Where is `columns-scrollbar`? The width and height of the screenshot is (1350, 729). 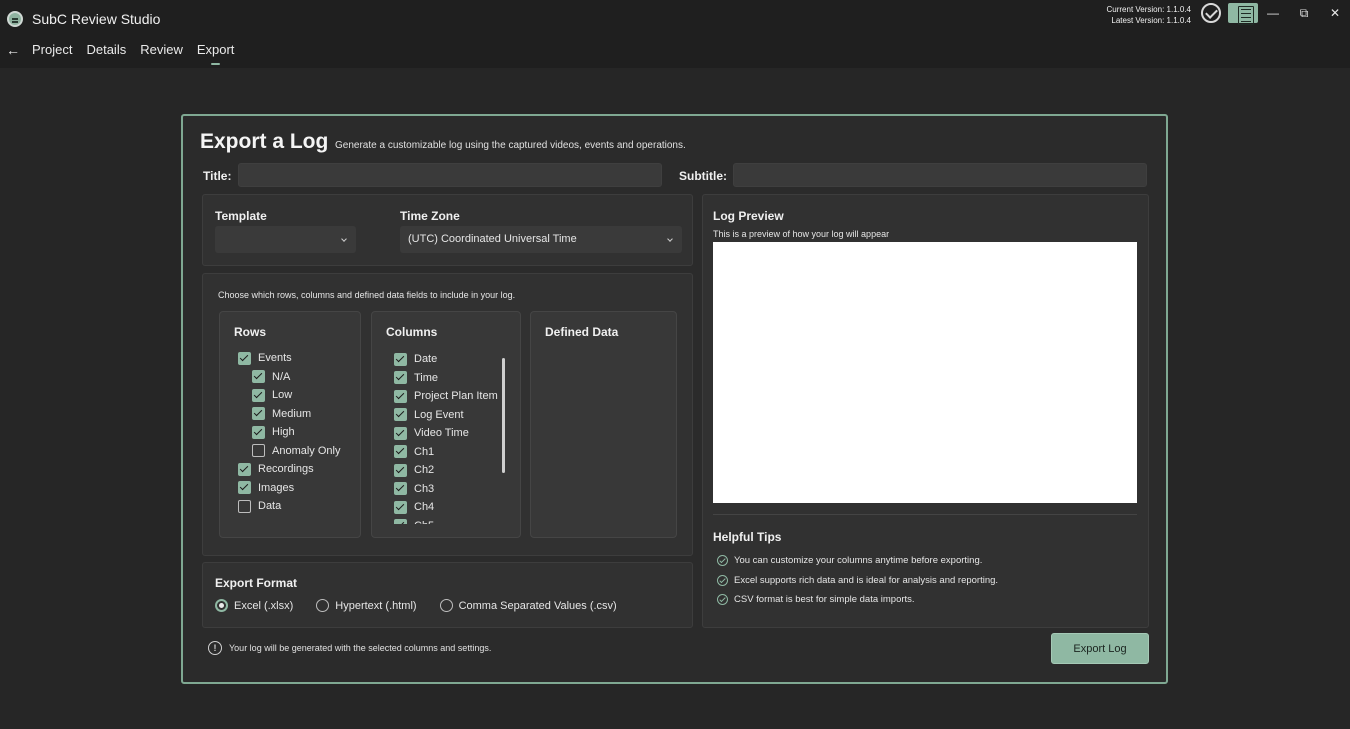
columns-scrollbar is located at coordinates (503, 415).